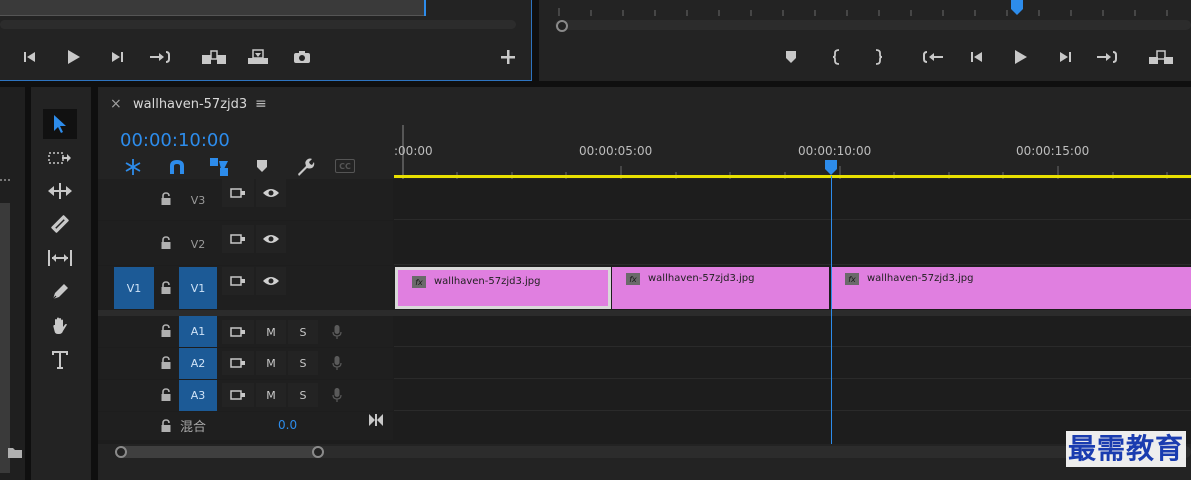 This screenshot has height=480, width=1191. I want to click on track-target-a2: A2, so click(198, 363).